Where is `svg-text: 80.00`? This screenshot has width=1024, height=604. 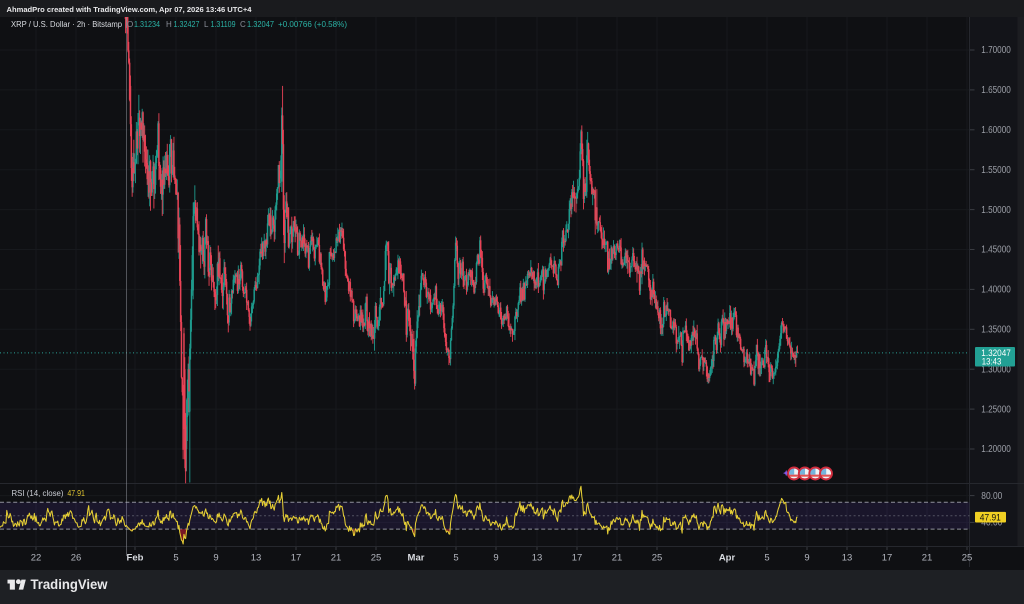 svg-text: 80.00 is located at coordinates (991, 496).